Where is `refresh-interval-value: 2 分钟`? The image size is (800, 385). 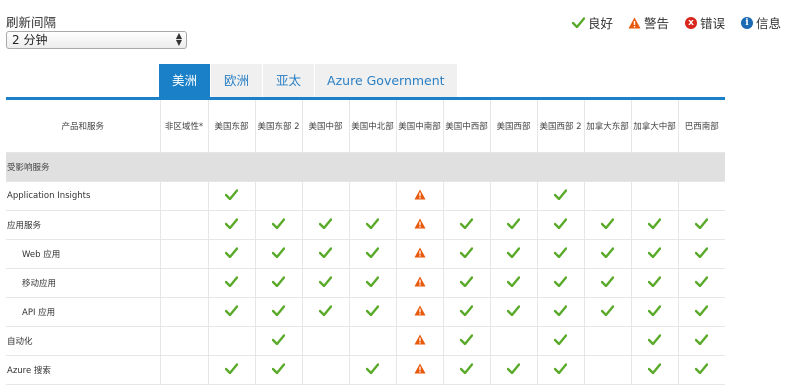 refresh-interval-value: 2 分钟 is located at coordinates (30, 40).